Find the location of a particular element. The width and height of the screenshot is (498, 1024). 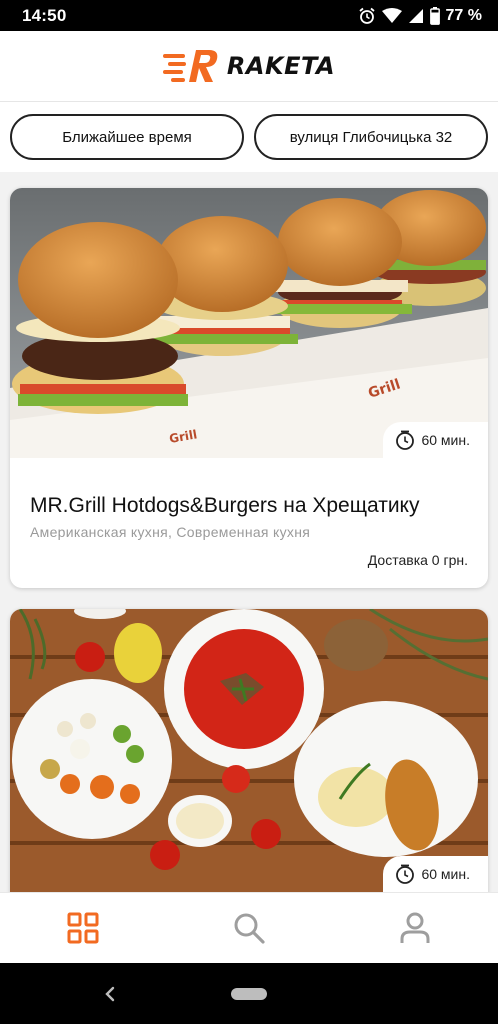

filter-bar: Ближайшее время вулиця Глибочицька 32 is located at coordinates (249, 137).